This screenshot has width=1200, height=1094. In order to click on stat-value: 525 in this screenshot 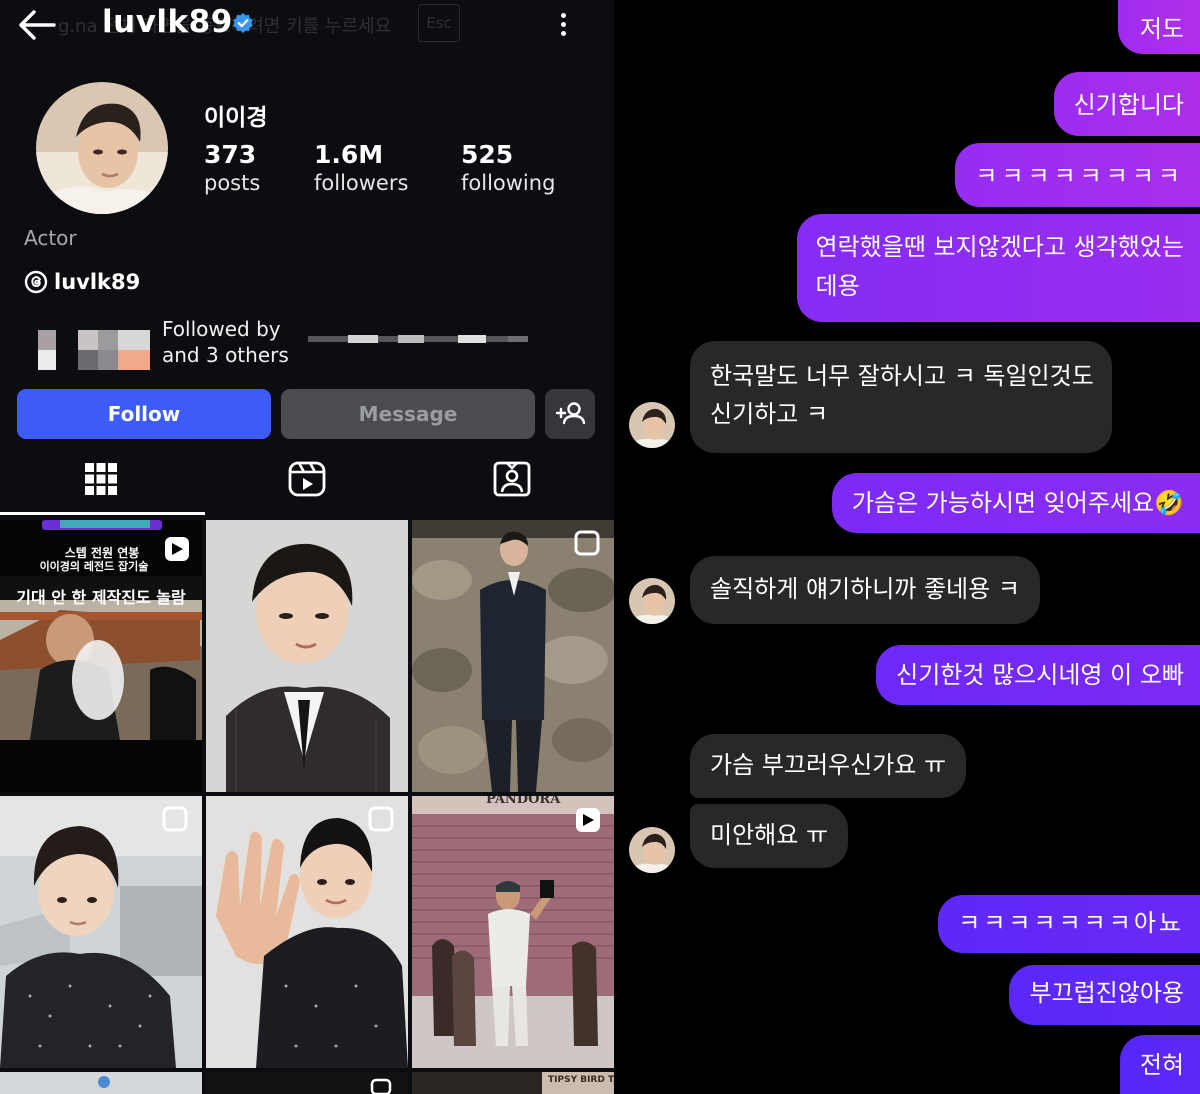, I will do `click(487, 154)`.